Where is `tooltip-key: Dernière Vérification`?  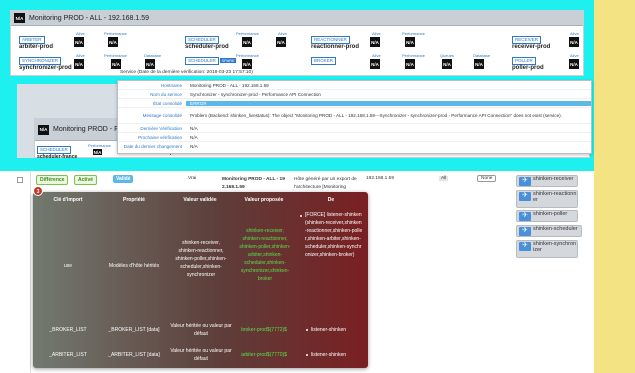 tooltip-key: Dernière Vérification is located at coordinates (161, 128).